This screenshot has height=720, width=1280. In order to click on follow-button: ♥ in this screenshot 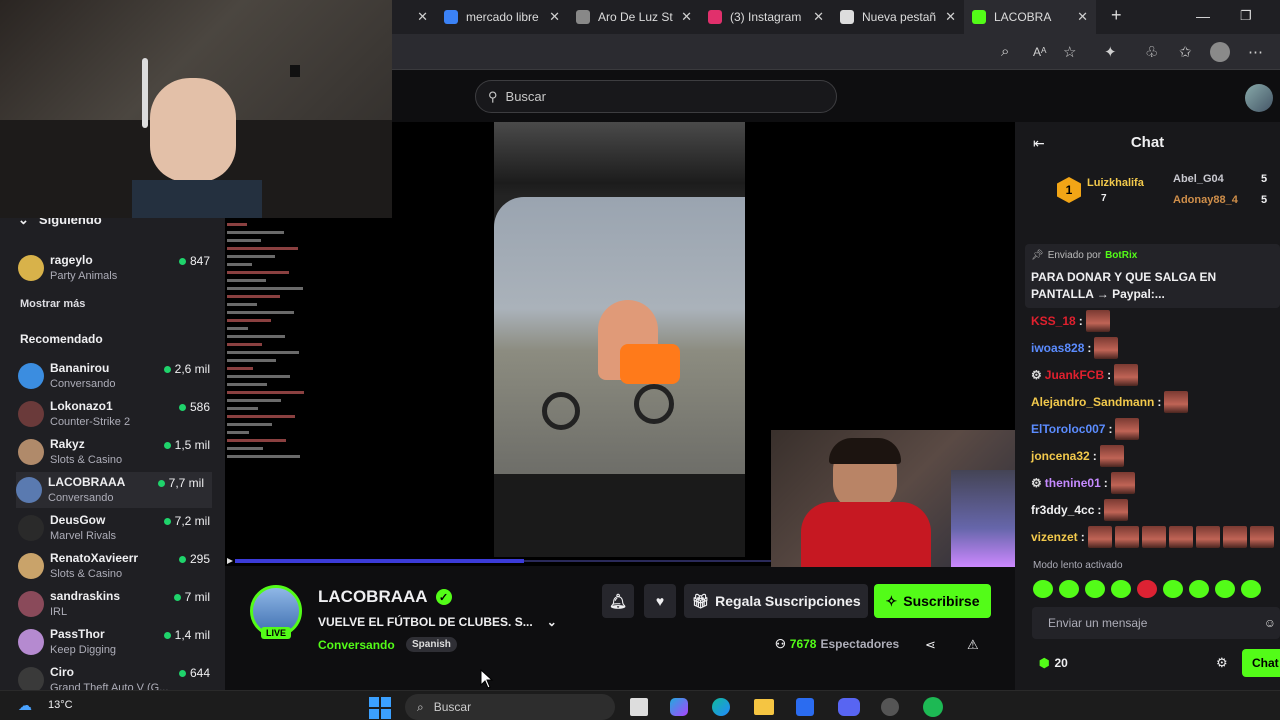, I will do `click(660, 601)`.